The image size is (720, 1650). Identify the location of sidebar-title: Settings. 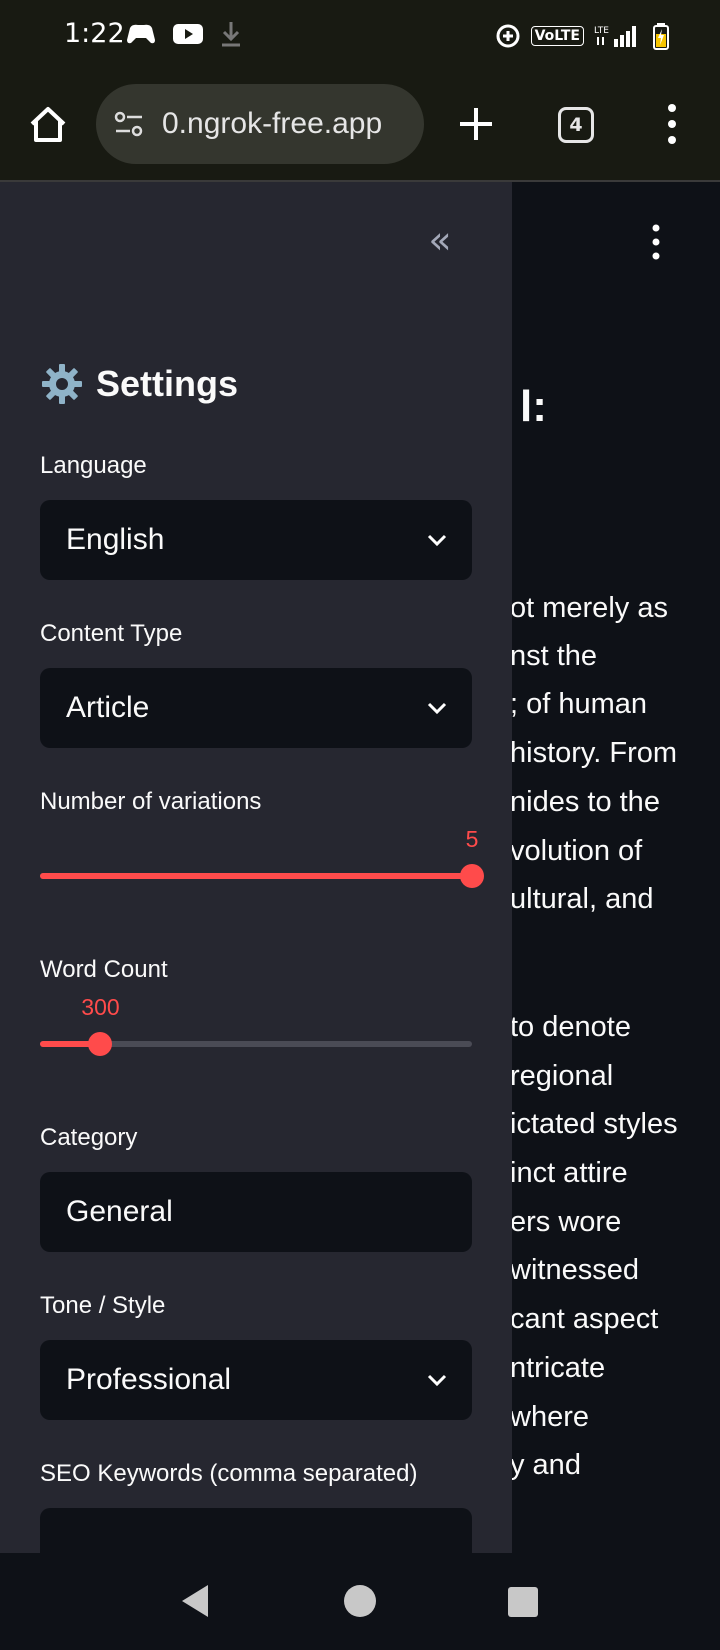
(139, 384).